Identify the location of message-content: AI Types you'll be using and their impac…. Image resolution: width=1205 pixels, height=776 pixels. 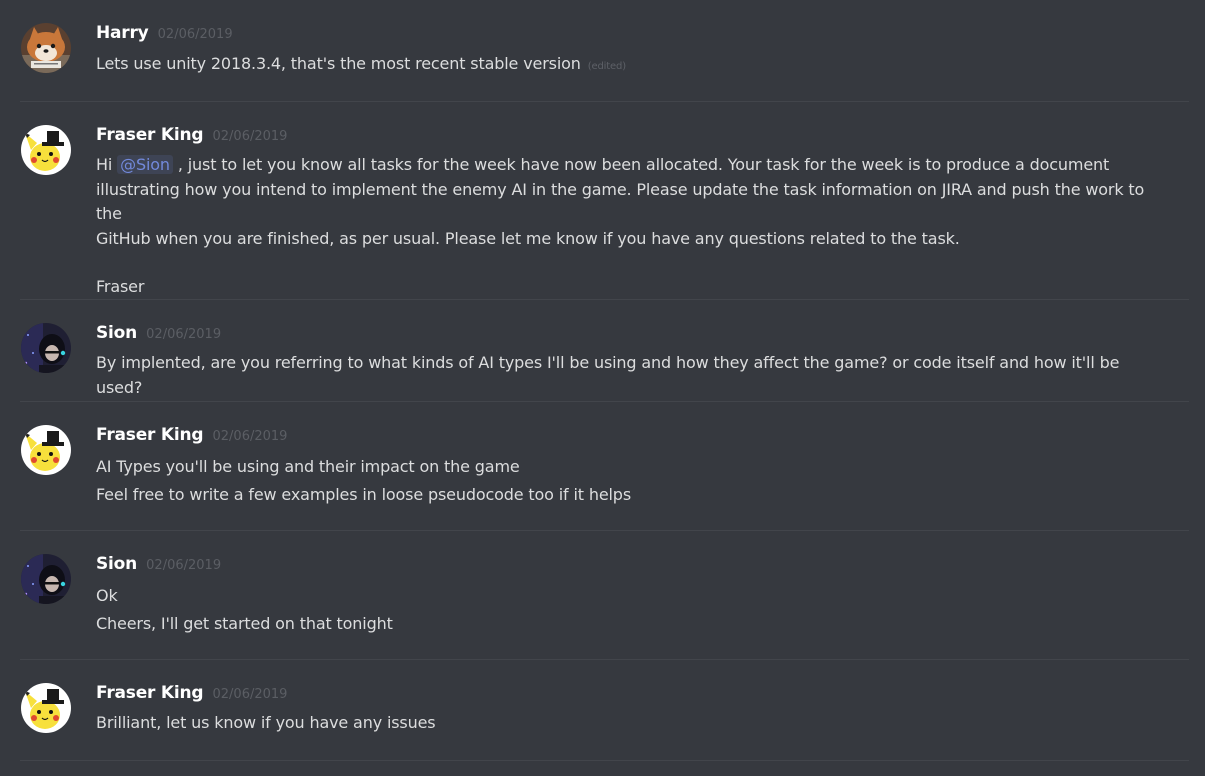
(631, 481).